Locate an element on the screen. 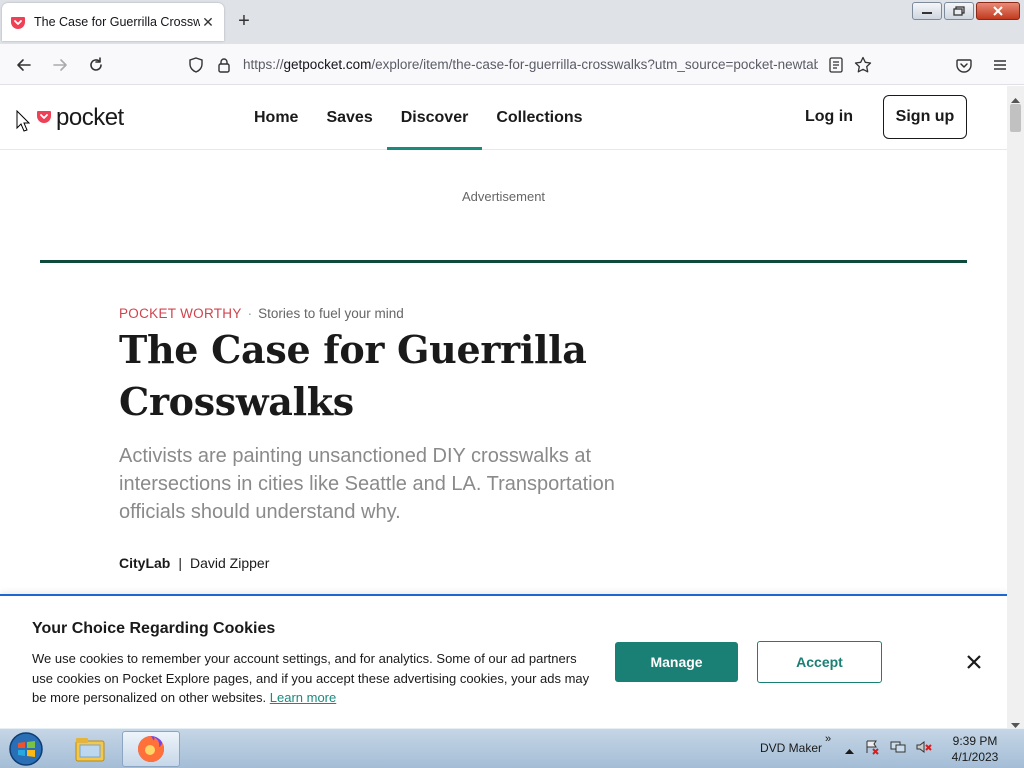 The height and width of the screenshot is (768, 1024). shield-icon is located at coordinates (196, 67).